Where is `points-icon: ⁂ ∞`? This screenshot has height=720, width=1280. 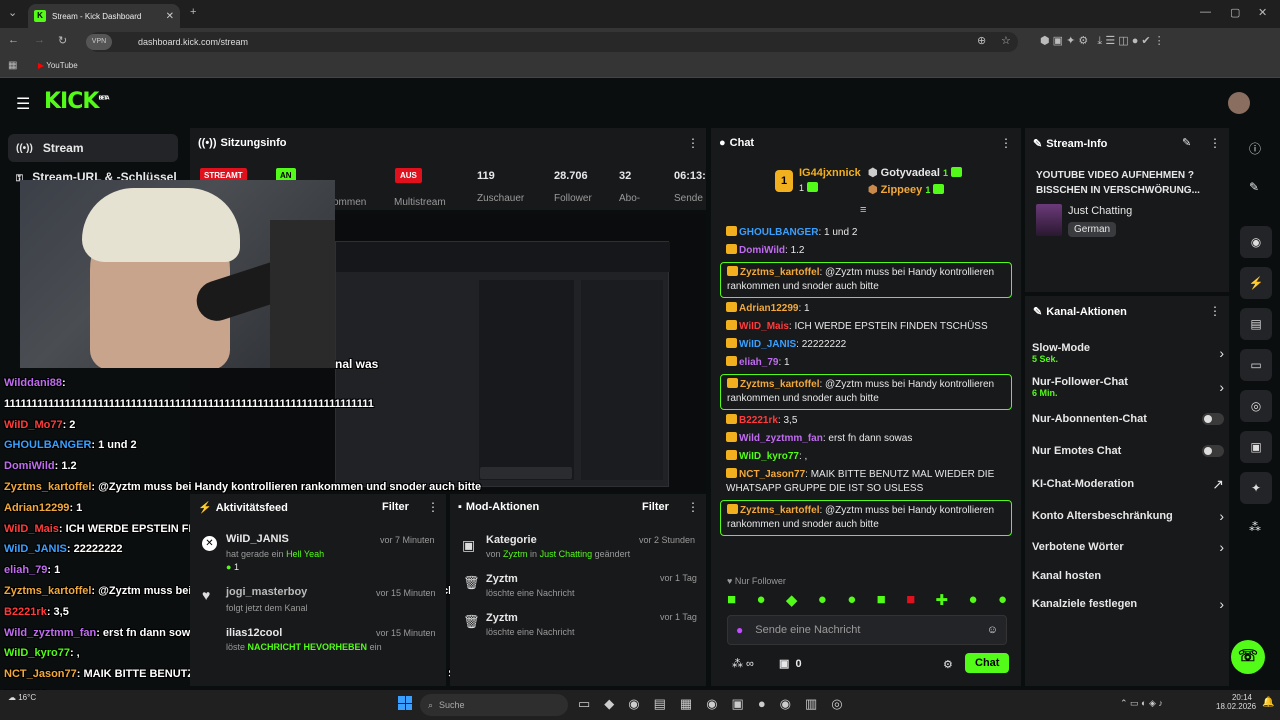 points-icon: ⁂ ∞ is located at coordinates (743, 663).